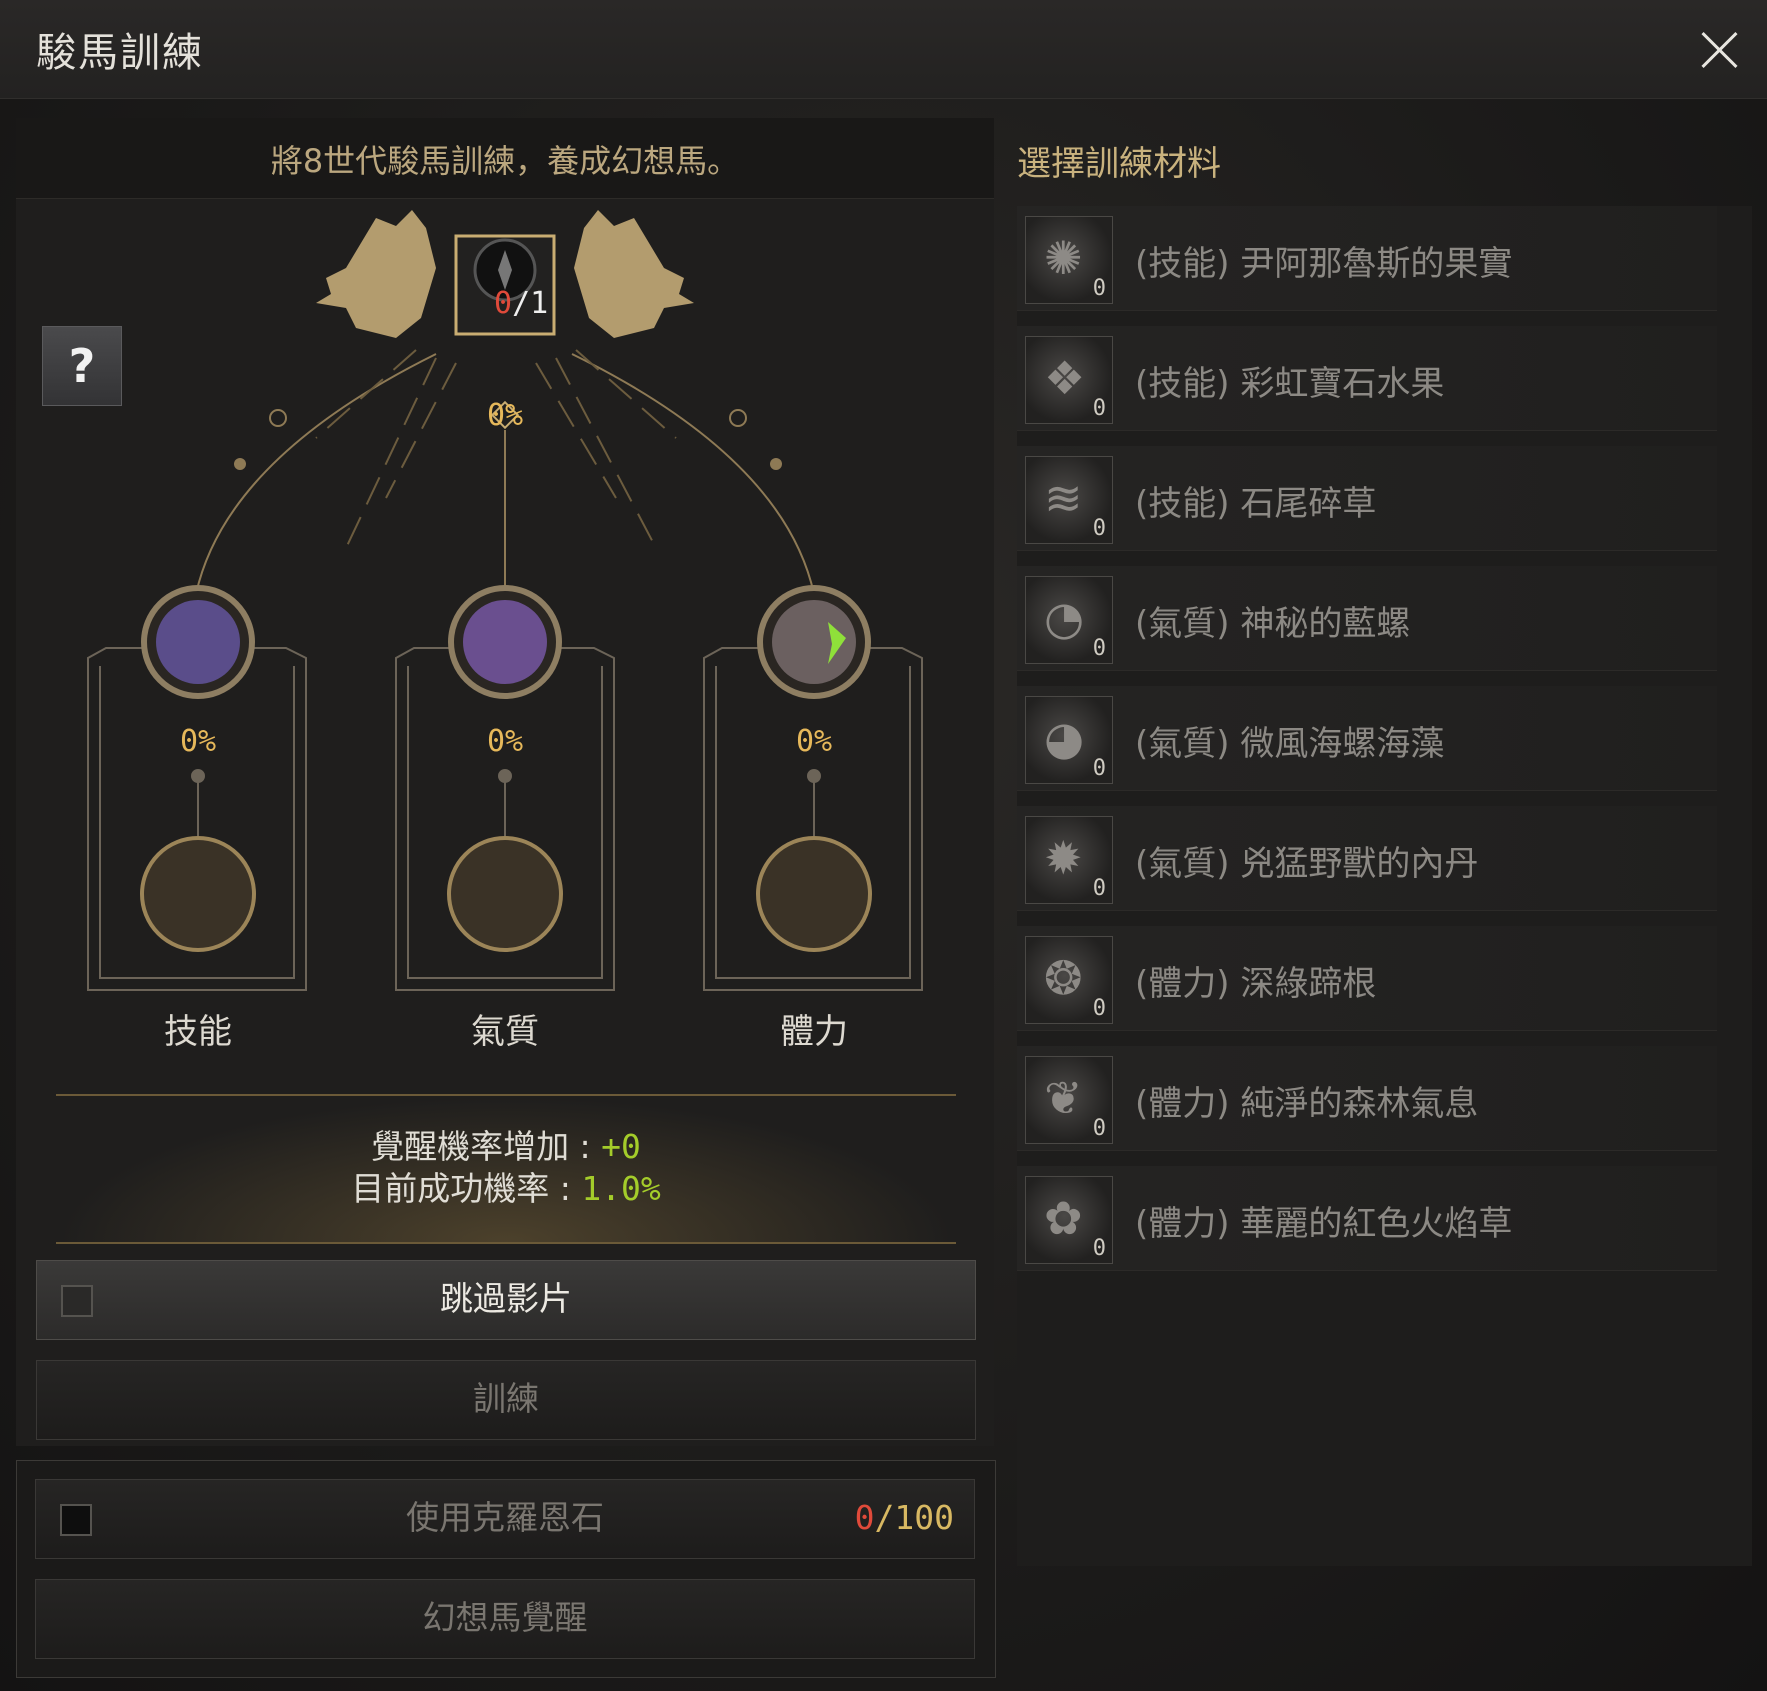  Describe the element at coordinates (506, 1188) in the screenshot. I see `success-rate-line: 目前成功機率 : 1.0%` at that location.